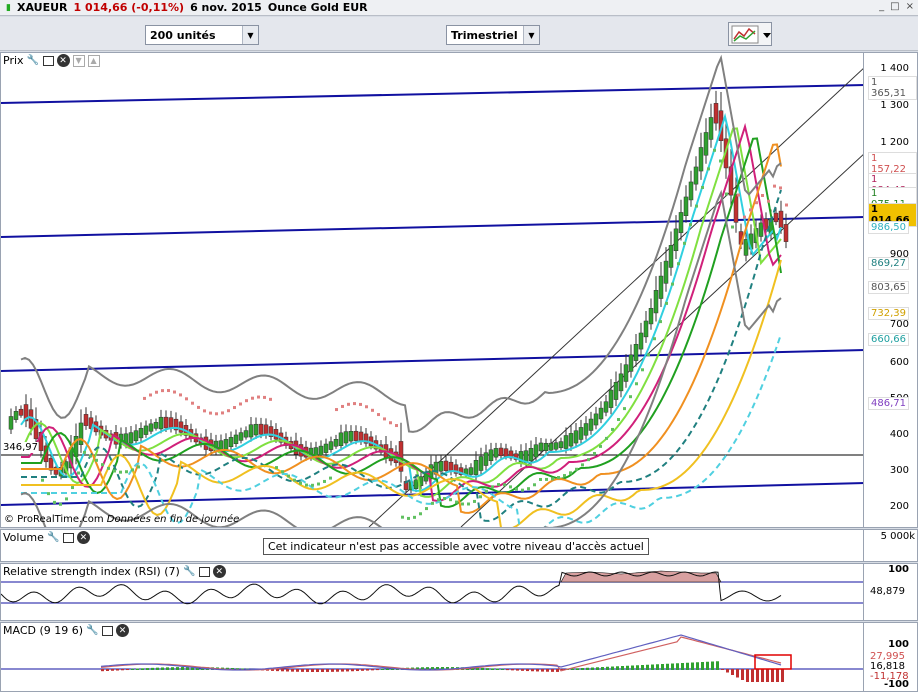 Image resolution: width=918 pixels, height=692 pixels. I want to click on chart-type-button, so click(750, 34).